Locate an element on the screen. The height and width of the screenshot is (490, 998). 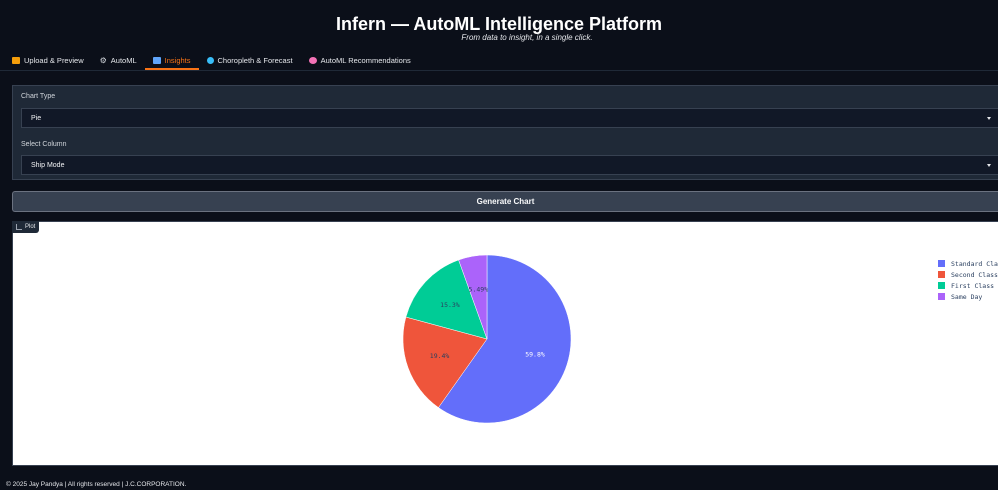
tab-label: Insights is located at coordinates (177, 60).